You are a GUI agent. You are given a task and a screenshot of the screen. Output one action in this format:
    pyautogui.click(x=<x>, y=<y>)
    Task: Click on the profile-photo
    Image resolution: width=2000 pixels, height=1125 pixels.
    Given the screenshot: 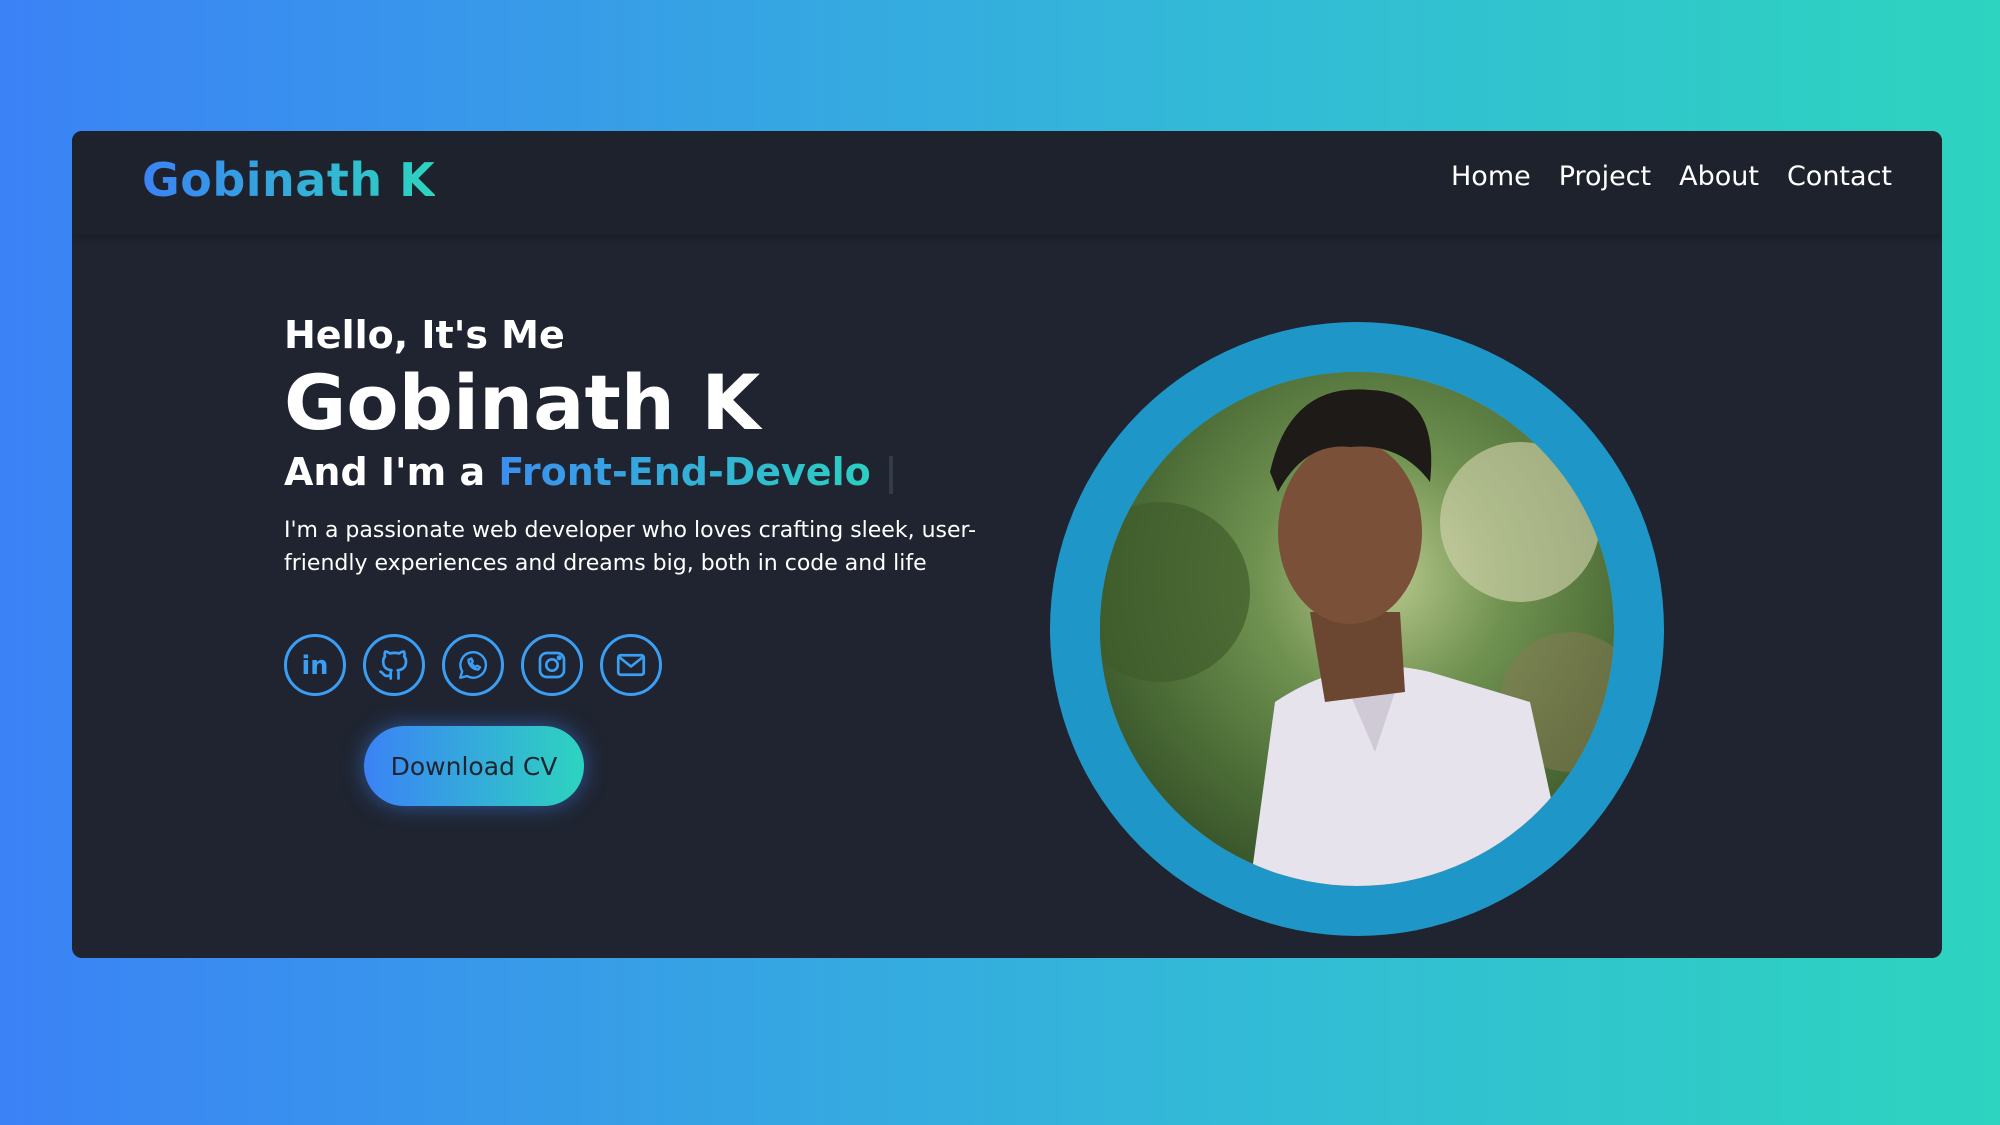 What is the action you would take?
    pyautogui.click(x=1357, y=629)
    